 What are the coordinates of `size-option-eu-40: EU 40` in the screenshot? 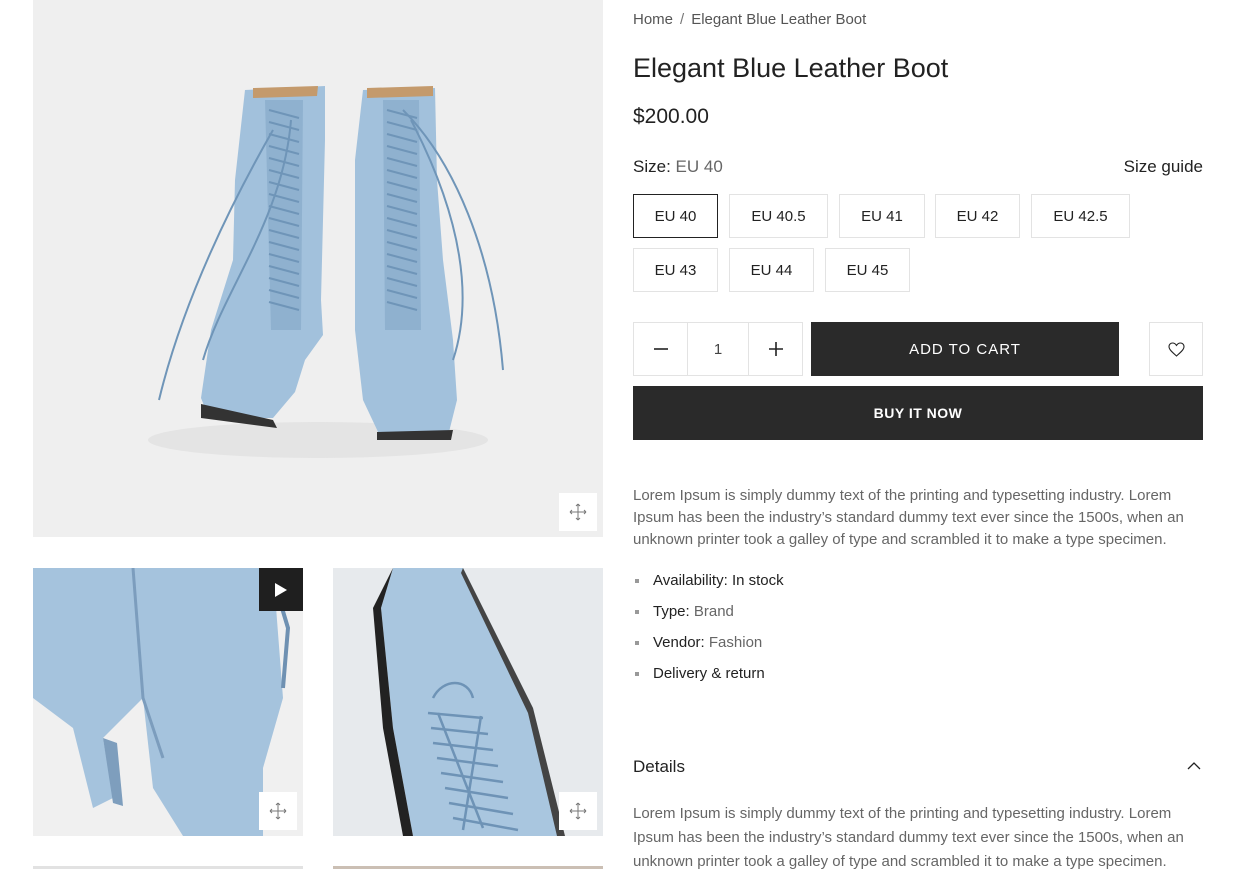 It's located at (675, 216).